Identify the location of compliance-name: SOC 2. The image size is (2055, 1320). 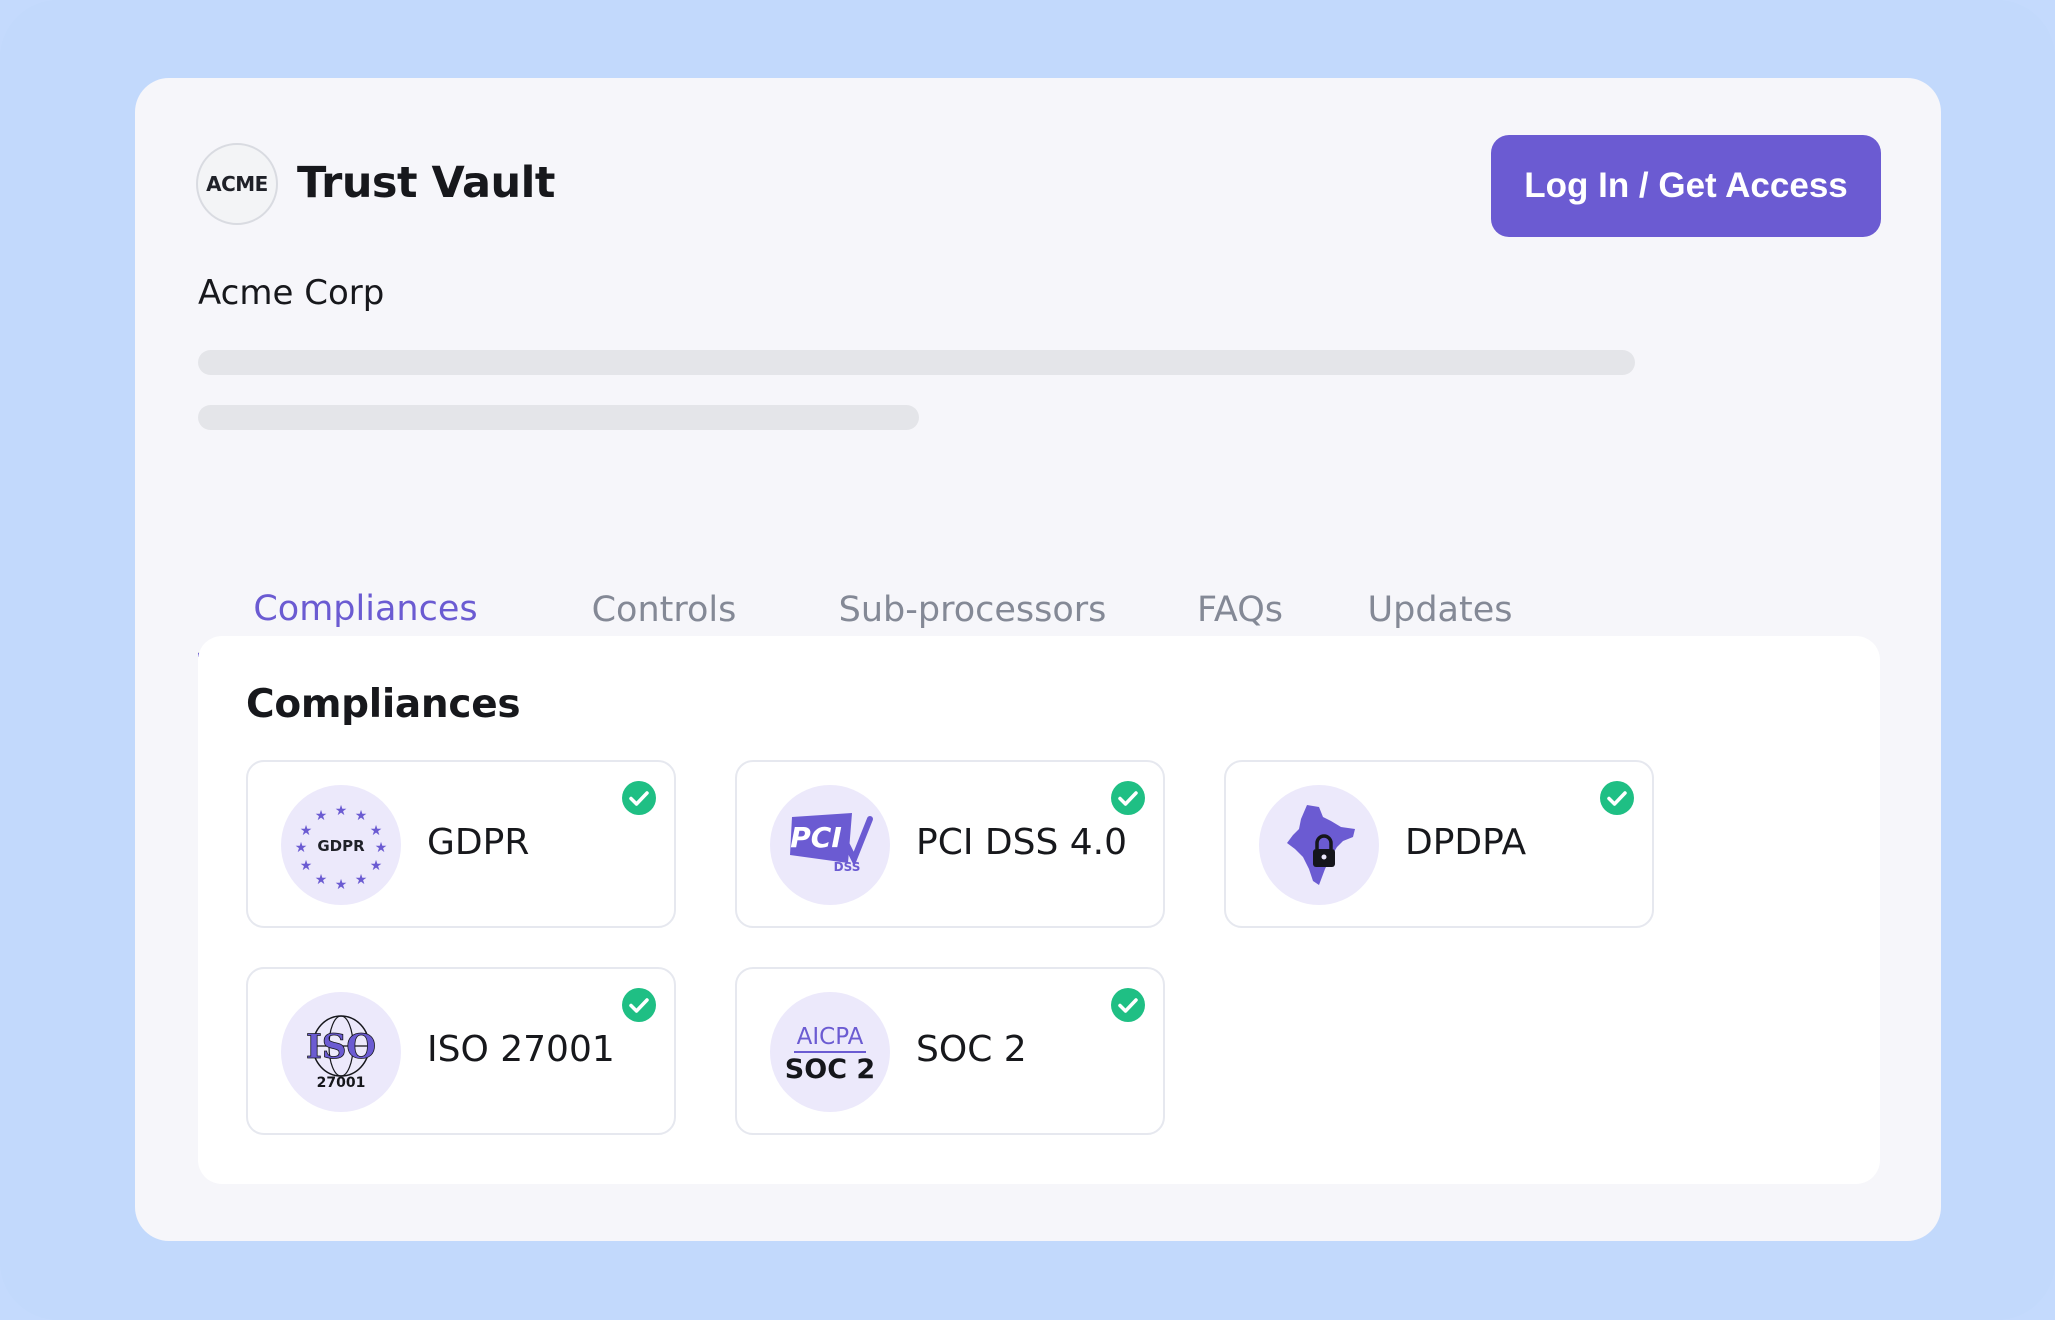
(971, 1049).